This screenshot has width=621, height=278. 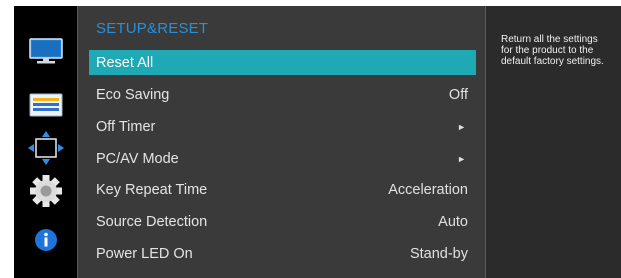 What do you see at coordinates (152, 189) in the screenshot?
I see `menu-item-label: Key Repeat Time` at bounding box center [152, 189].